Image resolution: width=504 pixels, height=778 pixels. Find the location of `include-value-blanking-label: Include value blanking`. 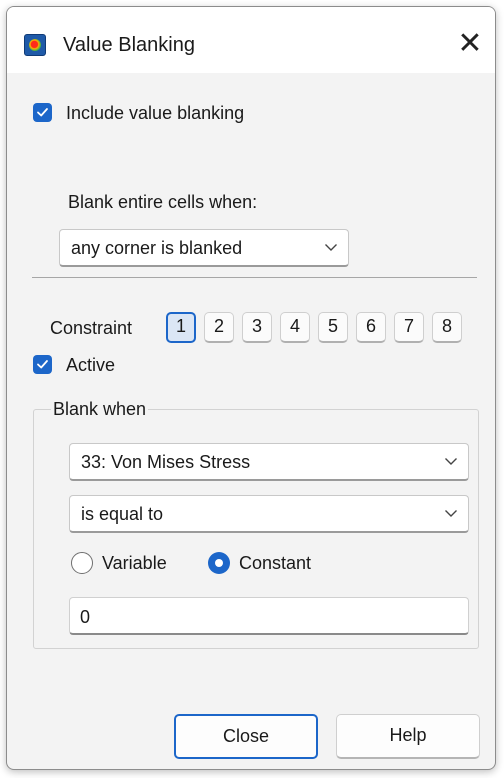

include-value-blanking-label: Include value blanking is located at coordinates (155, 113).